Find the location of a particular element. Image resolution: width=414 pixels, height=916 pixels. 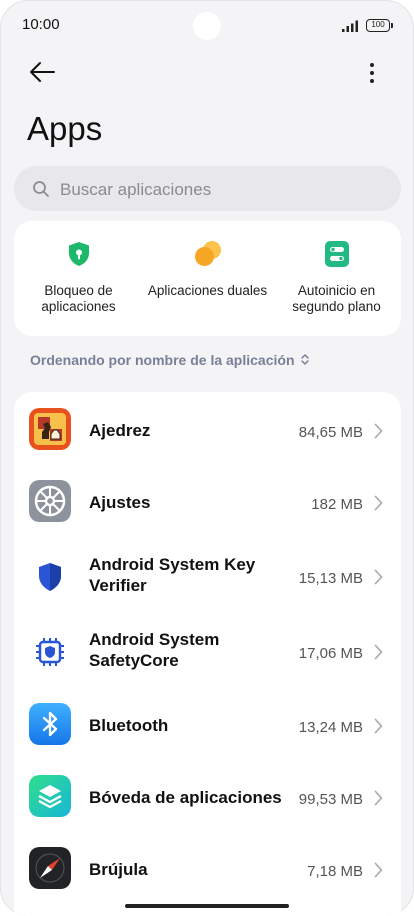

app-name: Brújula is located at coordinates (118, 869).